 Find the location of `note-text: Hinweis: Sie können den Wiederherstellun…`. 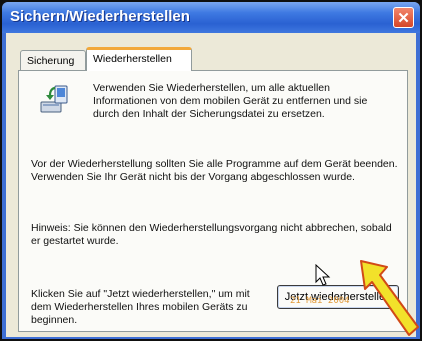

note-text: Hinweis: Sie können den Wiederherstellun… is located at coordinates (211, 234).